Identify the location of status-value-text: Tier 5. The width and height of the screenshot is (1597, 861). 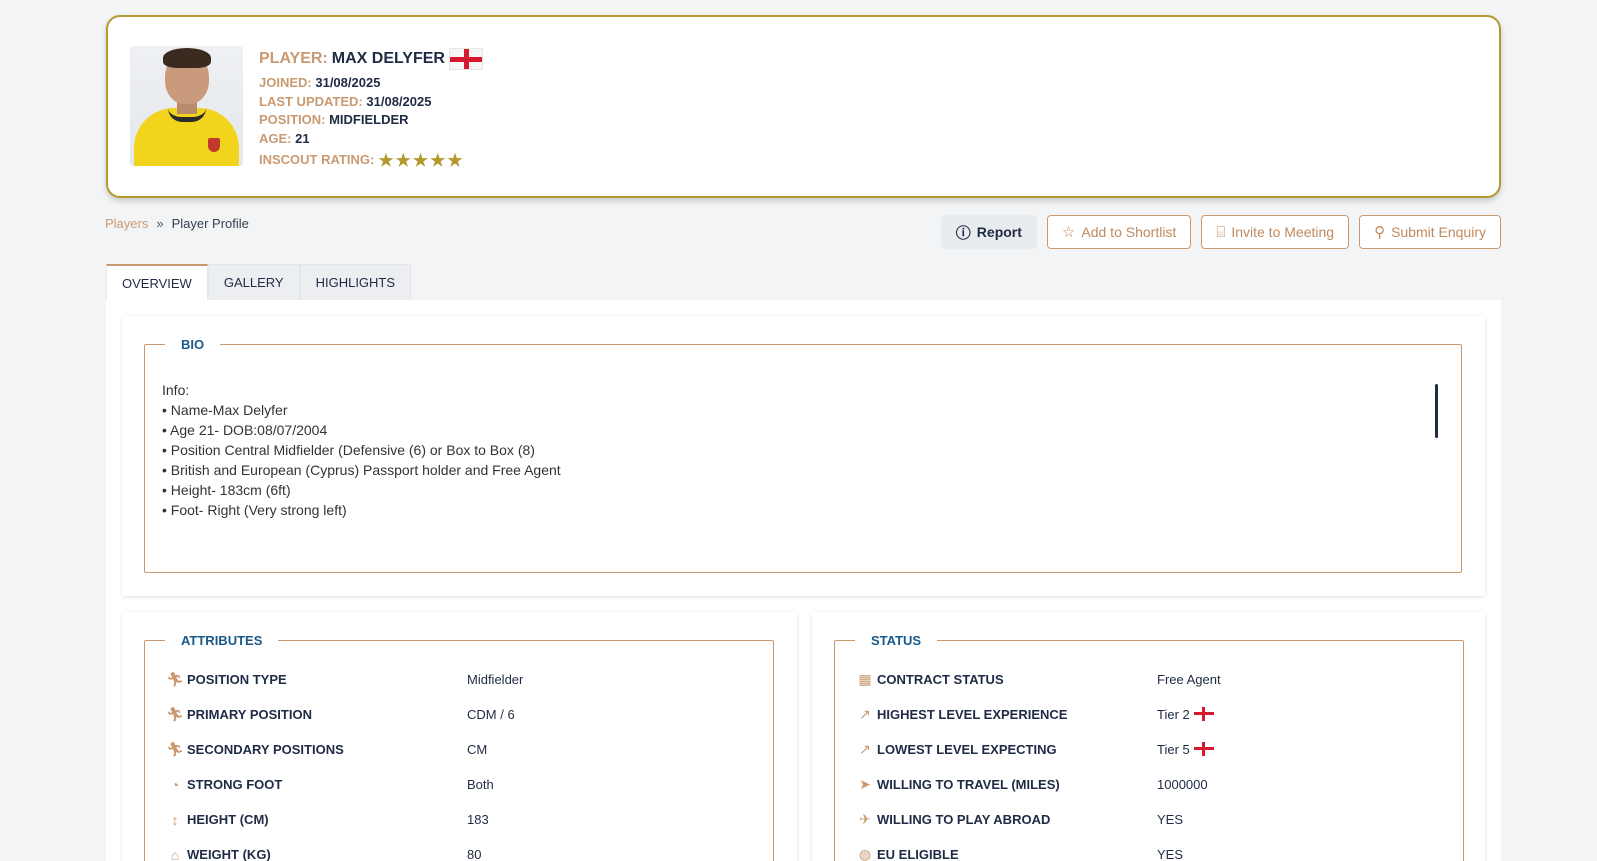
(1173, 749).